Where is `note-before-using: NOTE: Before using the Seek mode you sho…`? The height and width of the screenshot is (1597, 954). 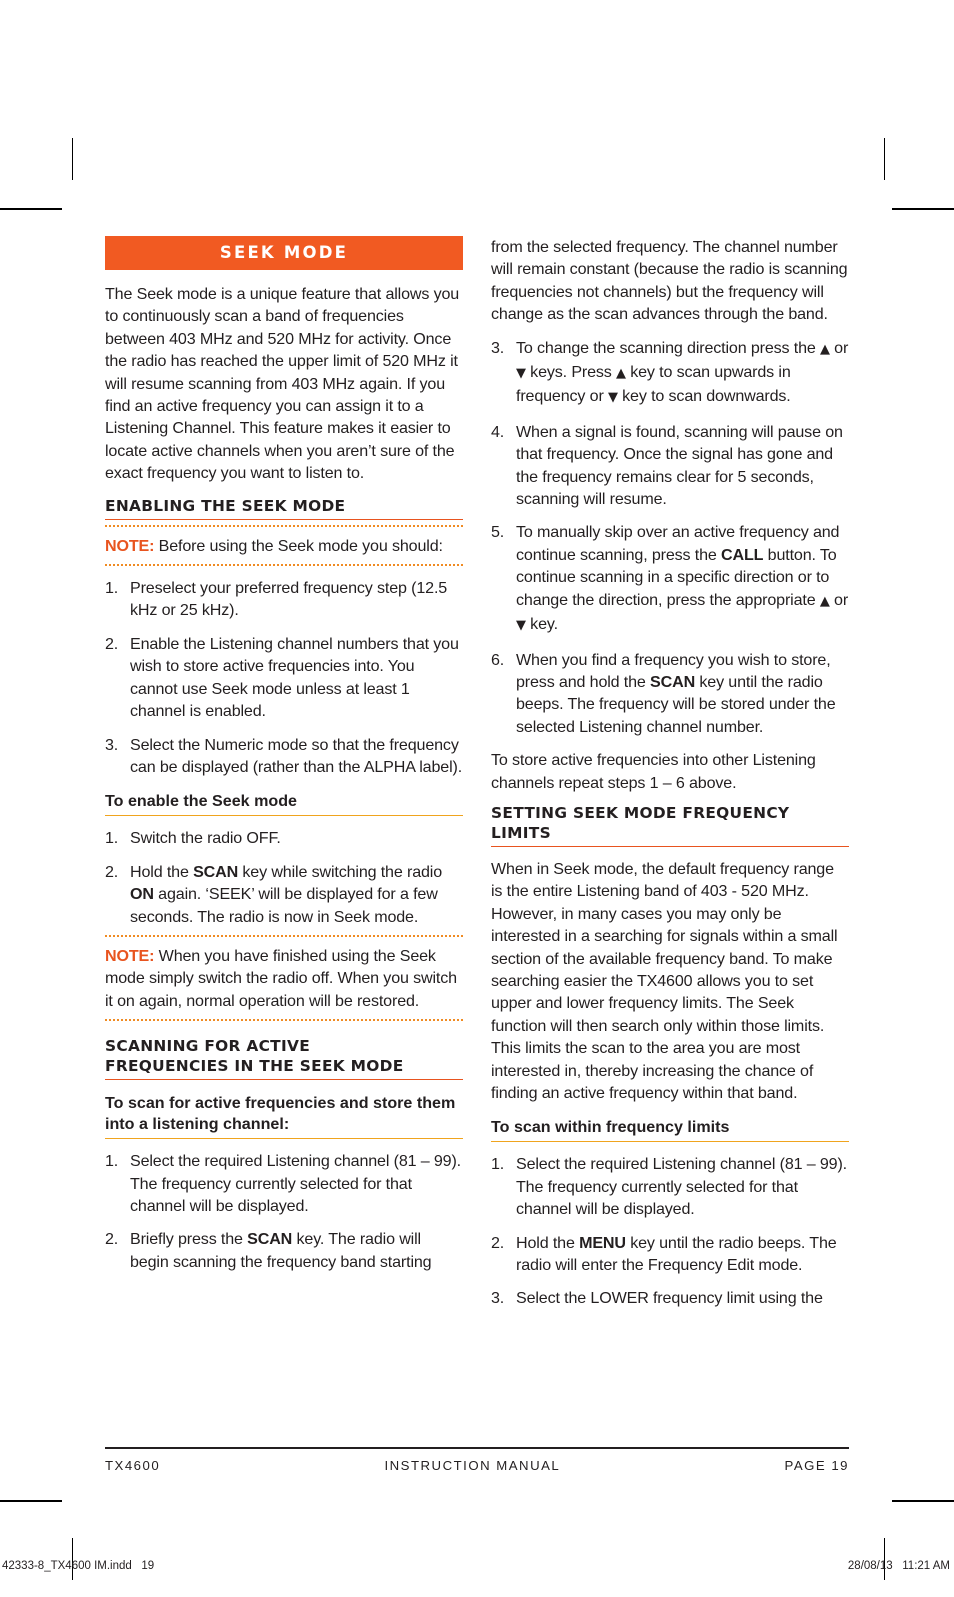 note-before-using: NOTE: Before using the Seek mode you sho… is located at coordinates (284, 546).